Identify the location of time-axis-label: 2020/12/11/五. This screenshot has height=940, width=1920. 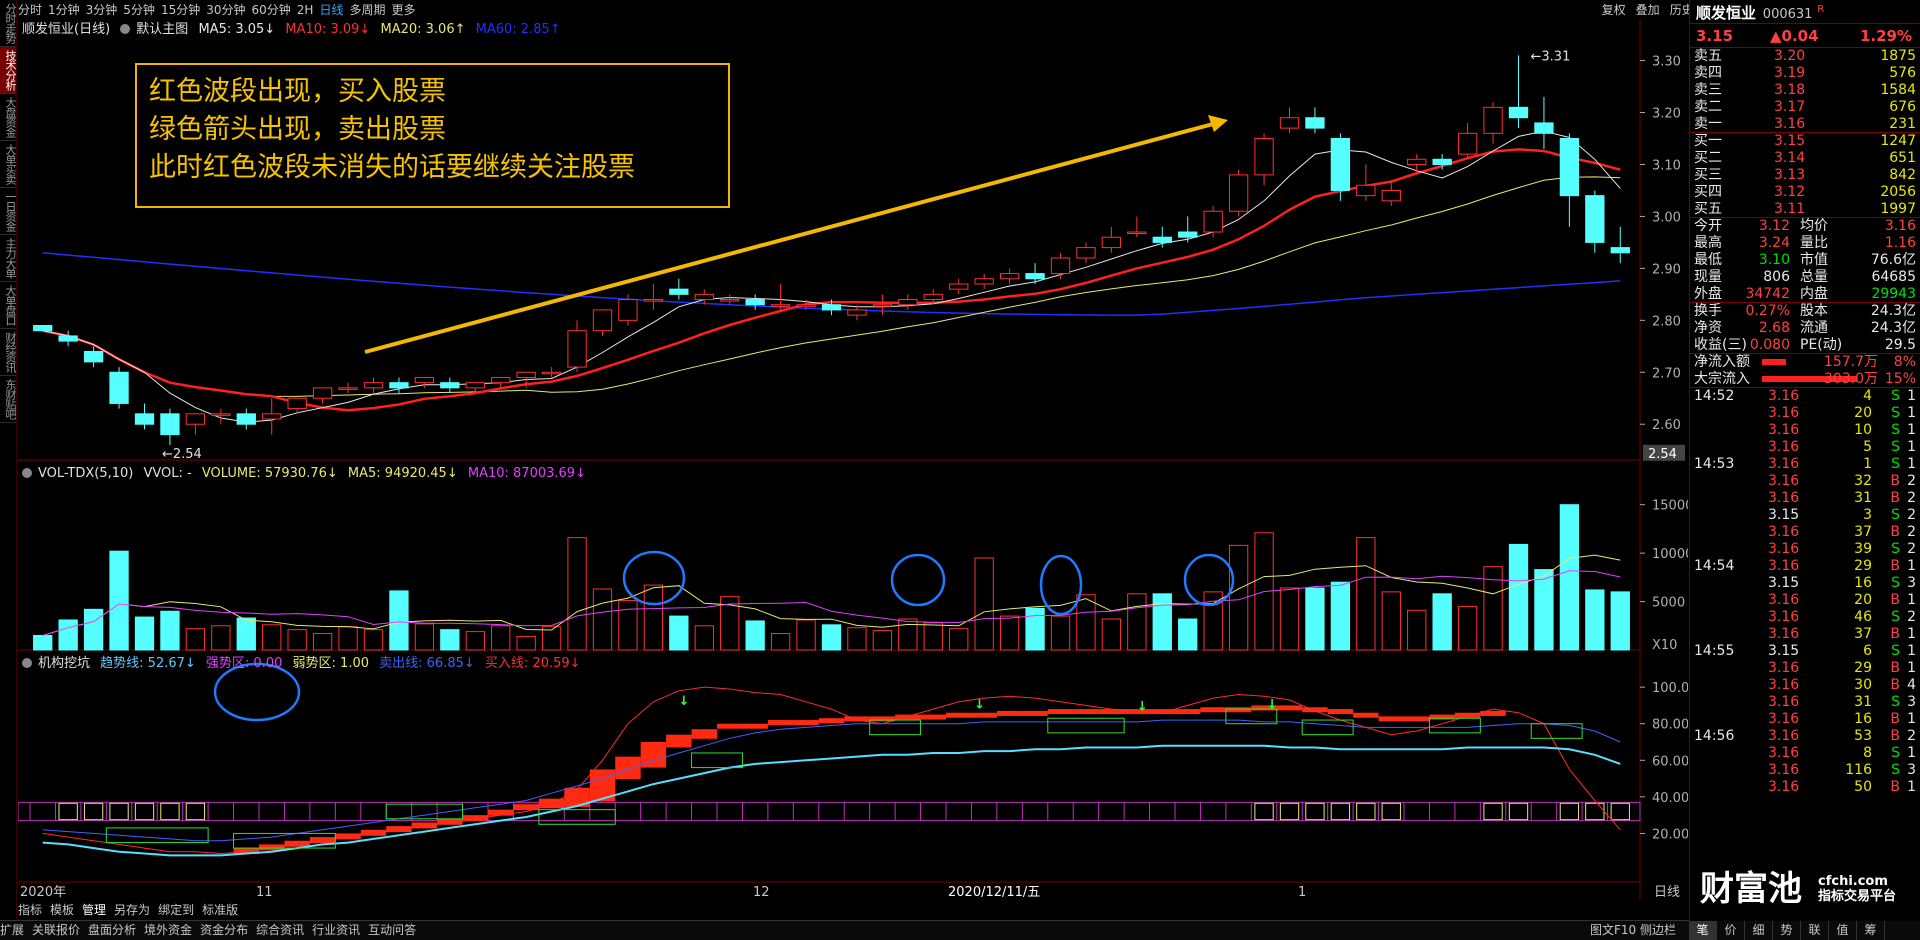
(994, 892).